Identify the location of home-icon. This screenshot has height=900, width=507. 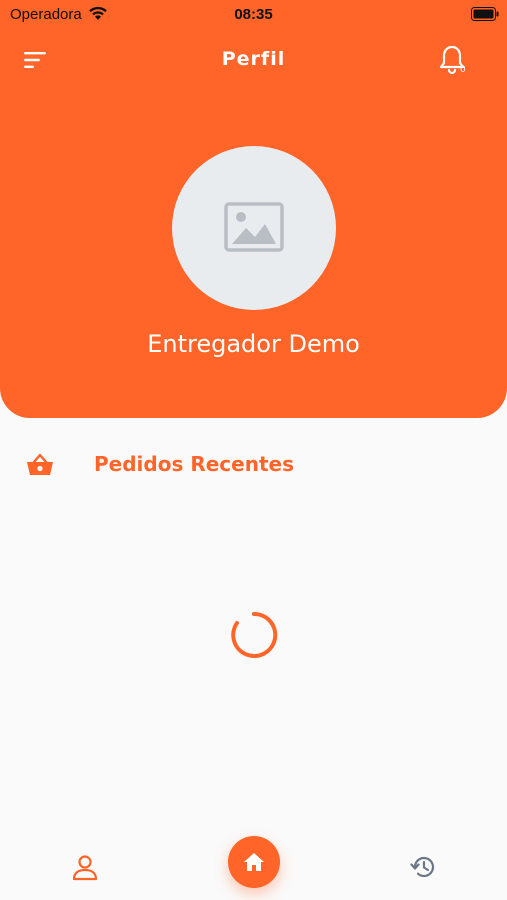
(254, 862).